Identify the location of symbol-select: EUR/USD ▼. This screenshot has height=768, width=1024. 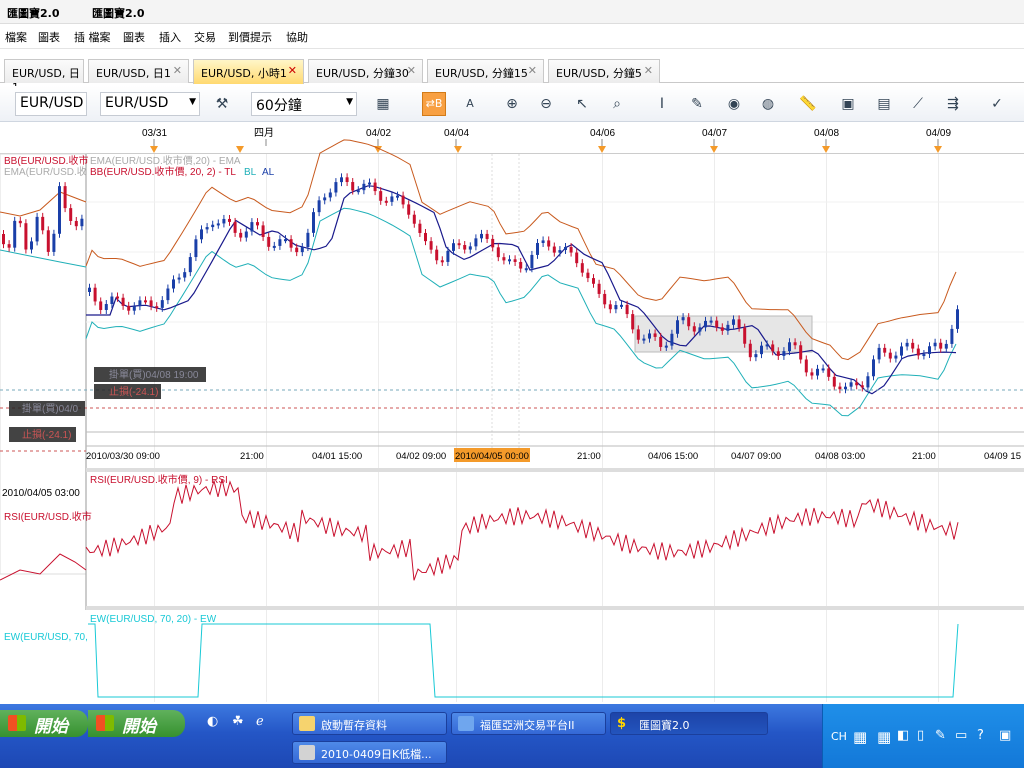
(150, 104).